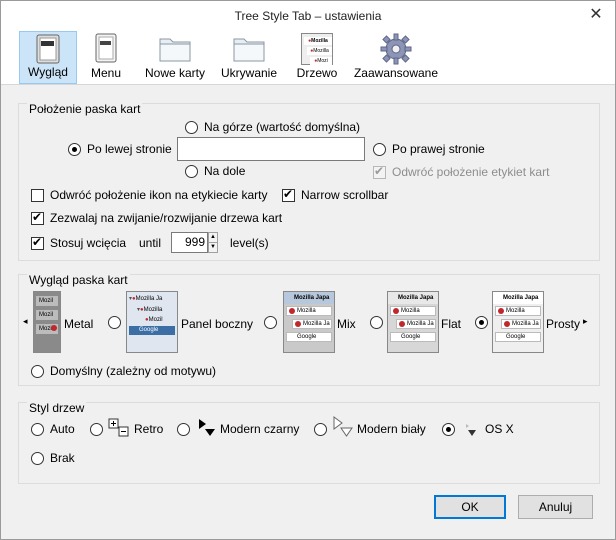 The width and height of the screenshot is (616, 540). I want to click on tree-style-group: Styl drzew, so click(309, 442).